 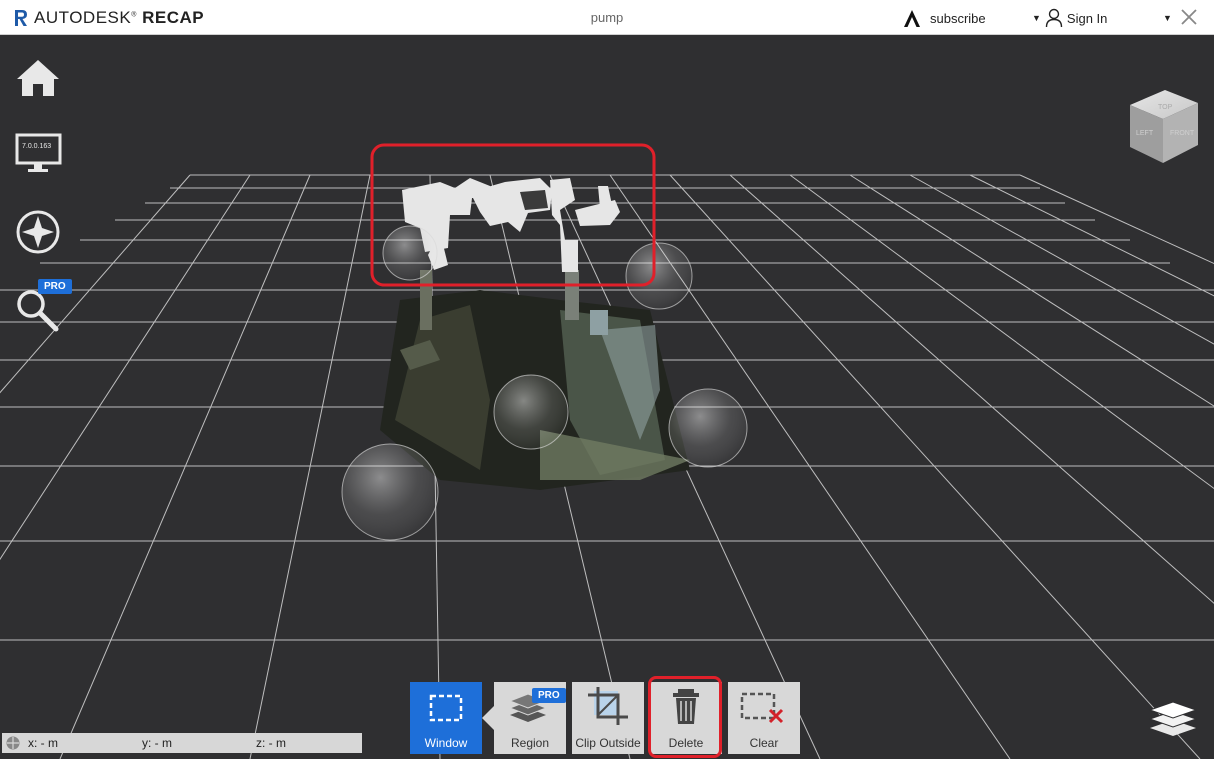 I want to click on brand-name: AUTODESK® RECAP, so click(x=119, y=17).